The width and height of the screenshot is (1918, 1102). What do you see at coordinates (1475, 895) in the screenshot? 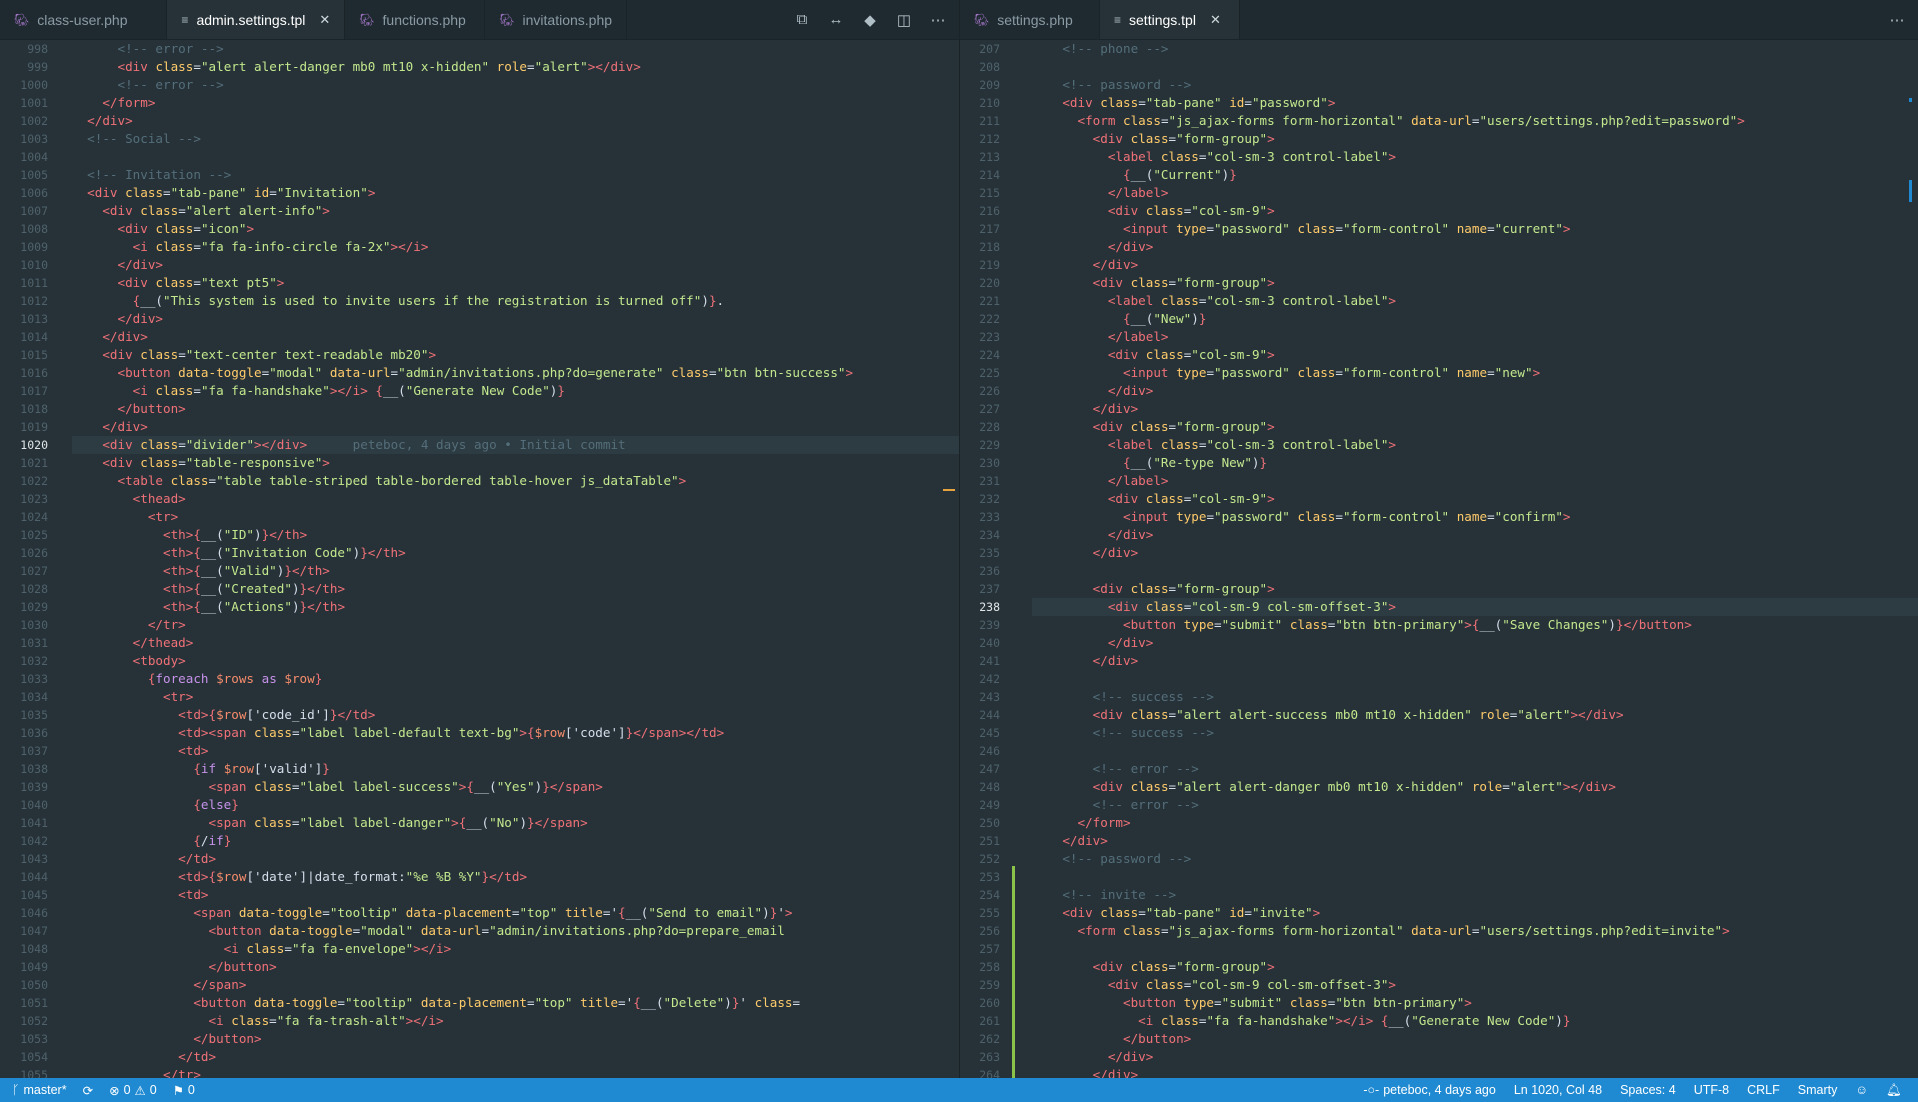
I see `code-line: <!-- invite -->` at bounding box center [1475, 895].